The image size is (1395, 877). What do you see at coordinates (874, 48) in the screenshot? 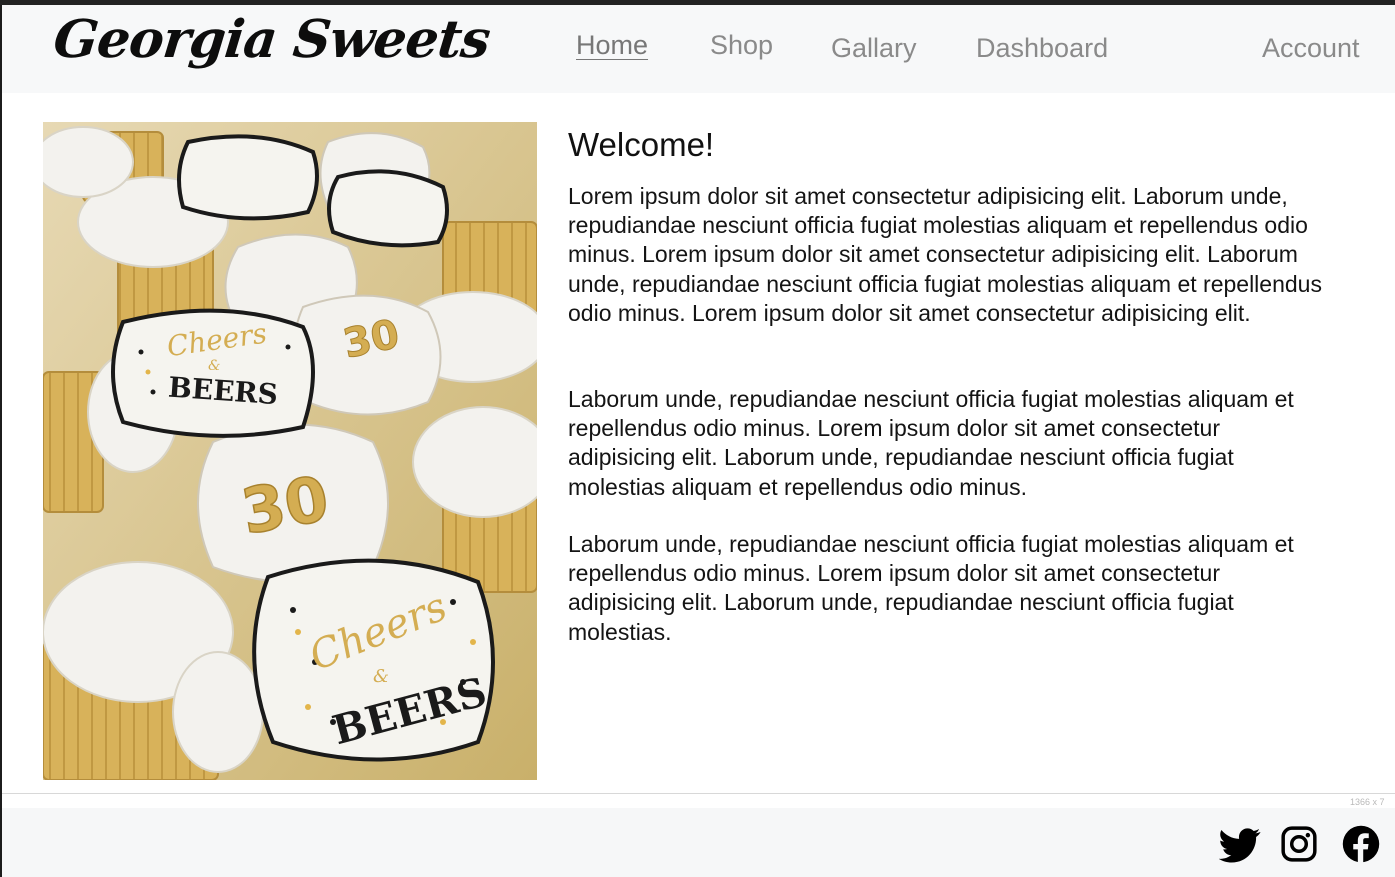
I see `nav-link-gallary: Gallary` at bounding box center [874, 48].